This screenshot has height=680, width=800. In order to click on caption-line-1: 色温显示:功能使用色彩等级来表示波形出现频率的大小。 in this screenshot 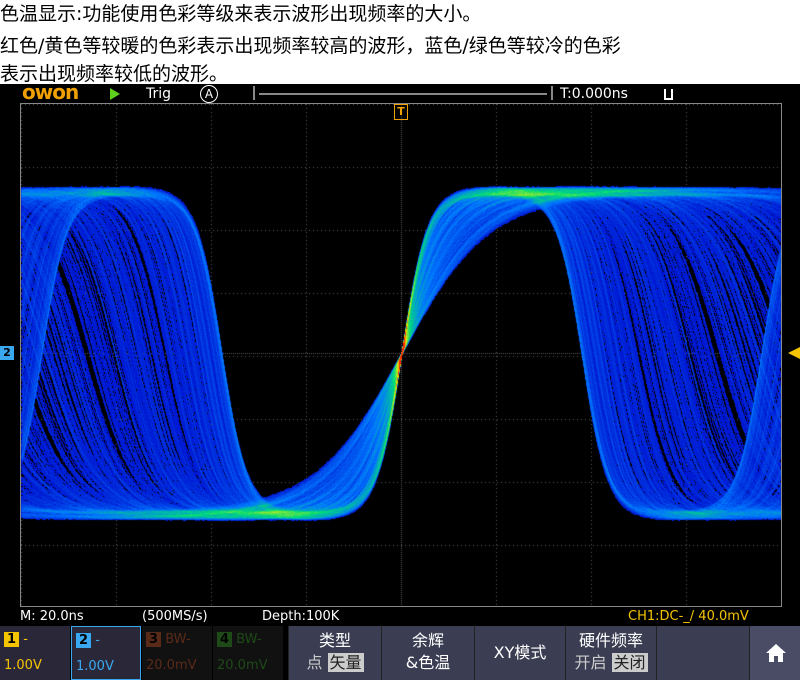, I will do `click(240, 14)`.